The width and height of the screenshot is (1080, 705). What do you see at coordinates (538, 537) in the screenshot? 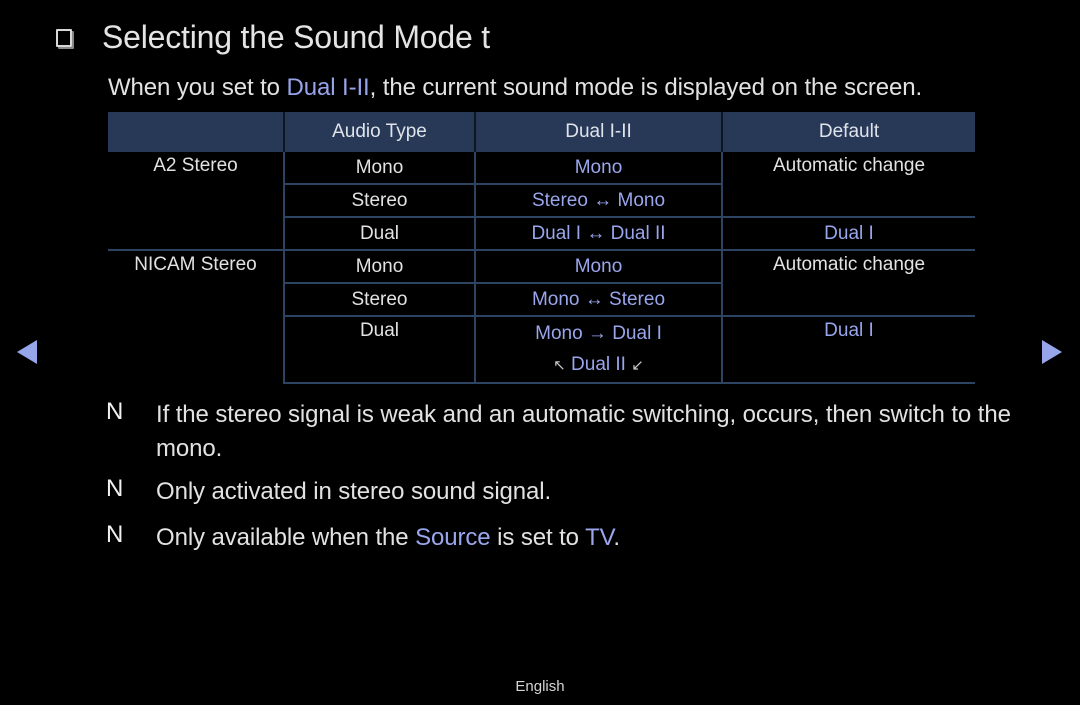
I see `note-text-mid: is set to` at bounding box center [538, 537].